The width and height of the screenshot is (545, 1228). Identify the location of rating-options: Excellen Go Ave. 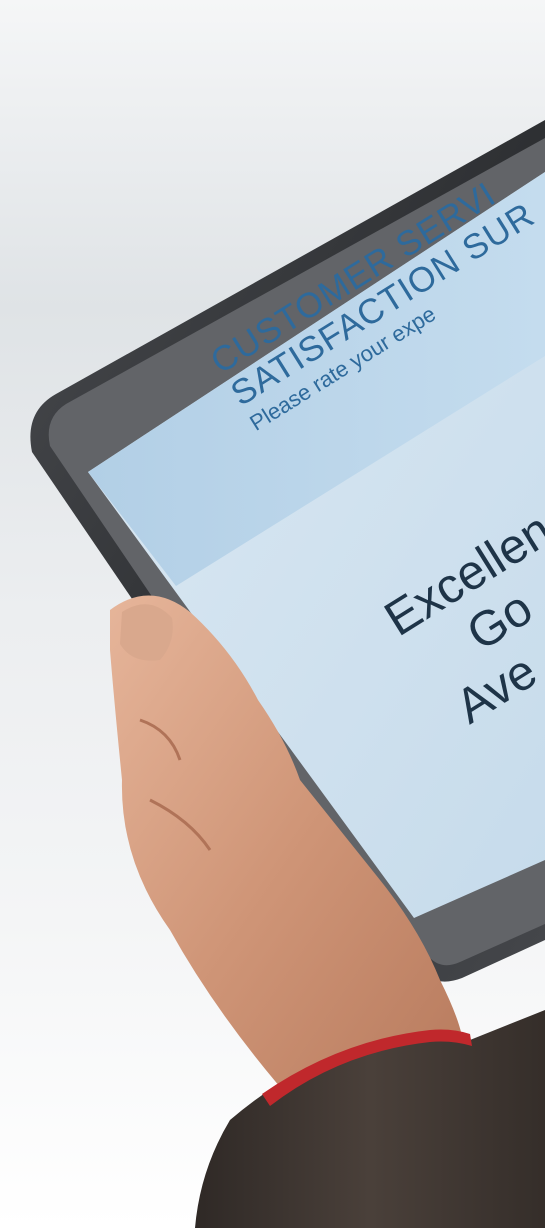
(460, 622).